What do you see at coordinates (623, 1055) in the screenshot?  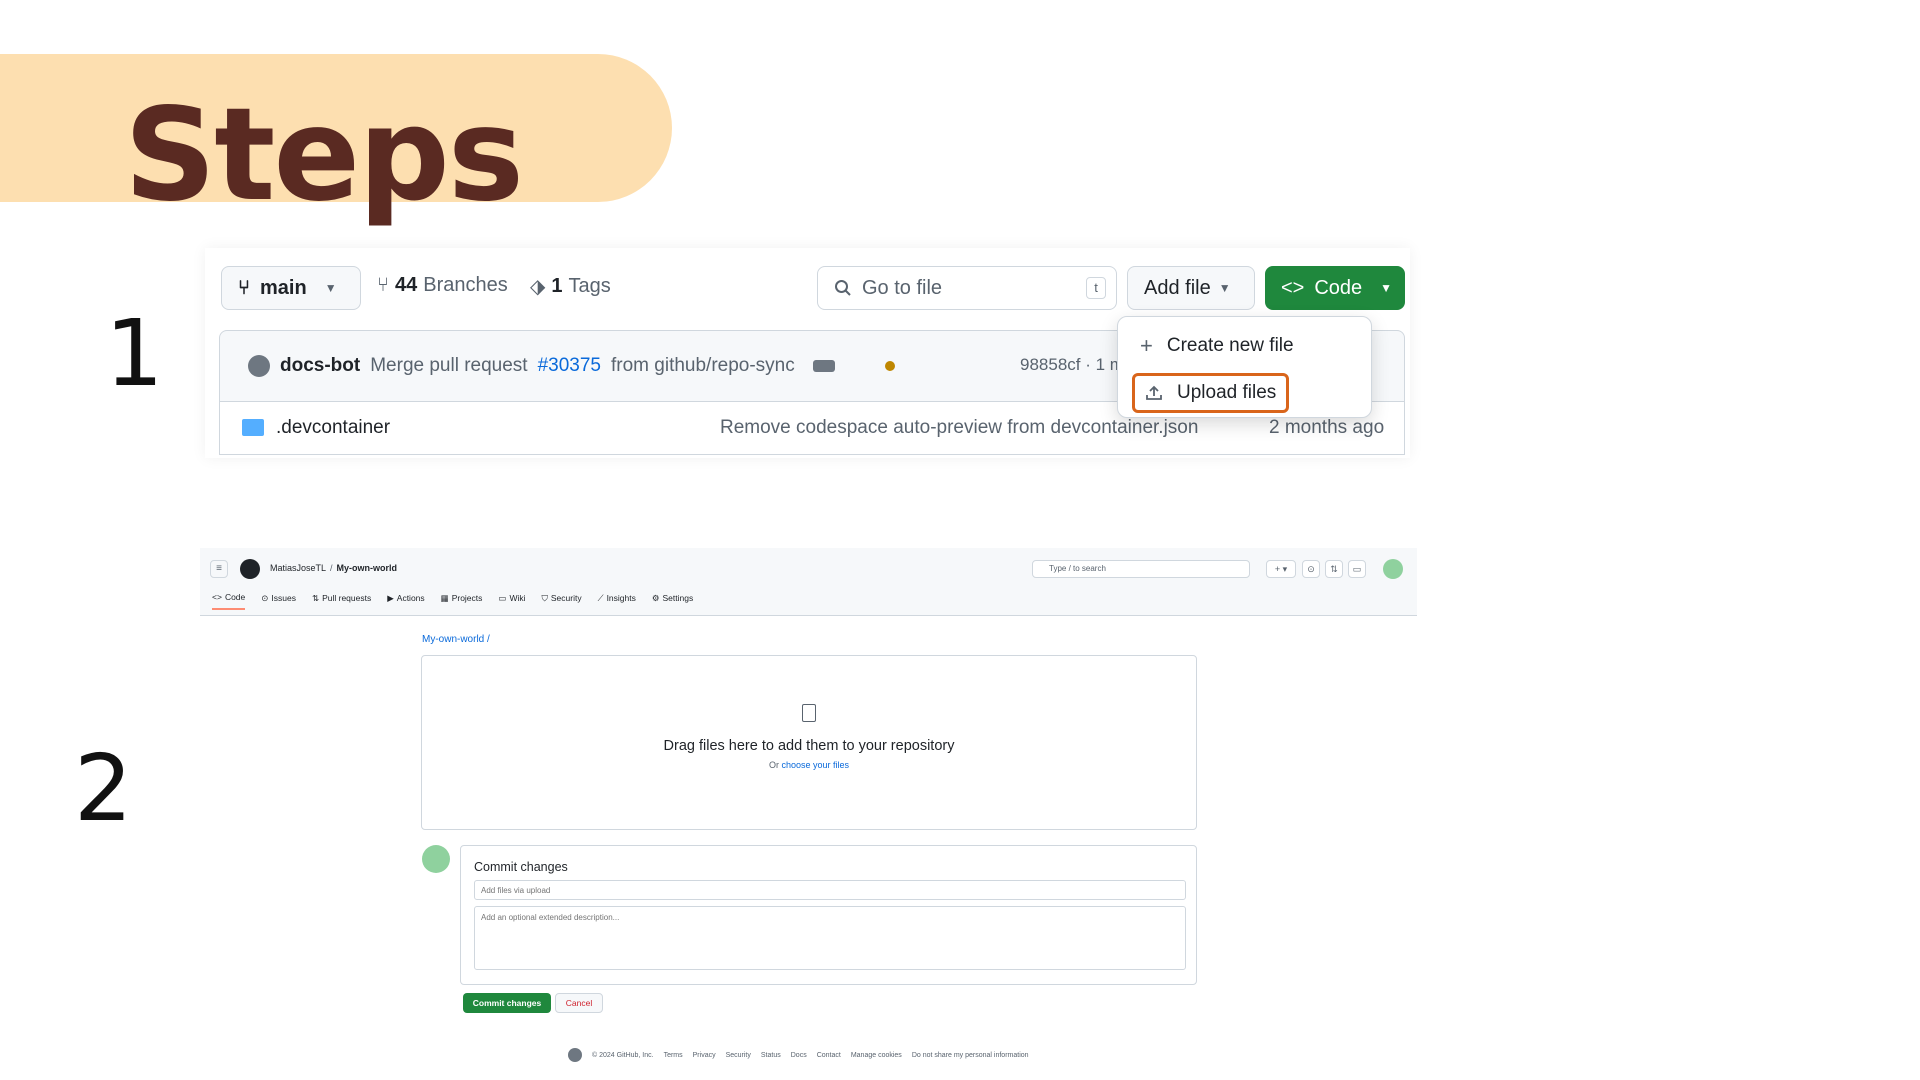 I see `footer-copyright: © 2024 GitHub, Inc.` at bounding box center [623, 1055].